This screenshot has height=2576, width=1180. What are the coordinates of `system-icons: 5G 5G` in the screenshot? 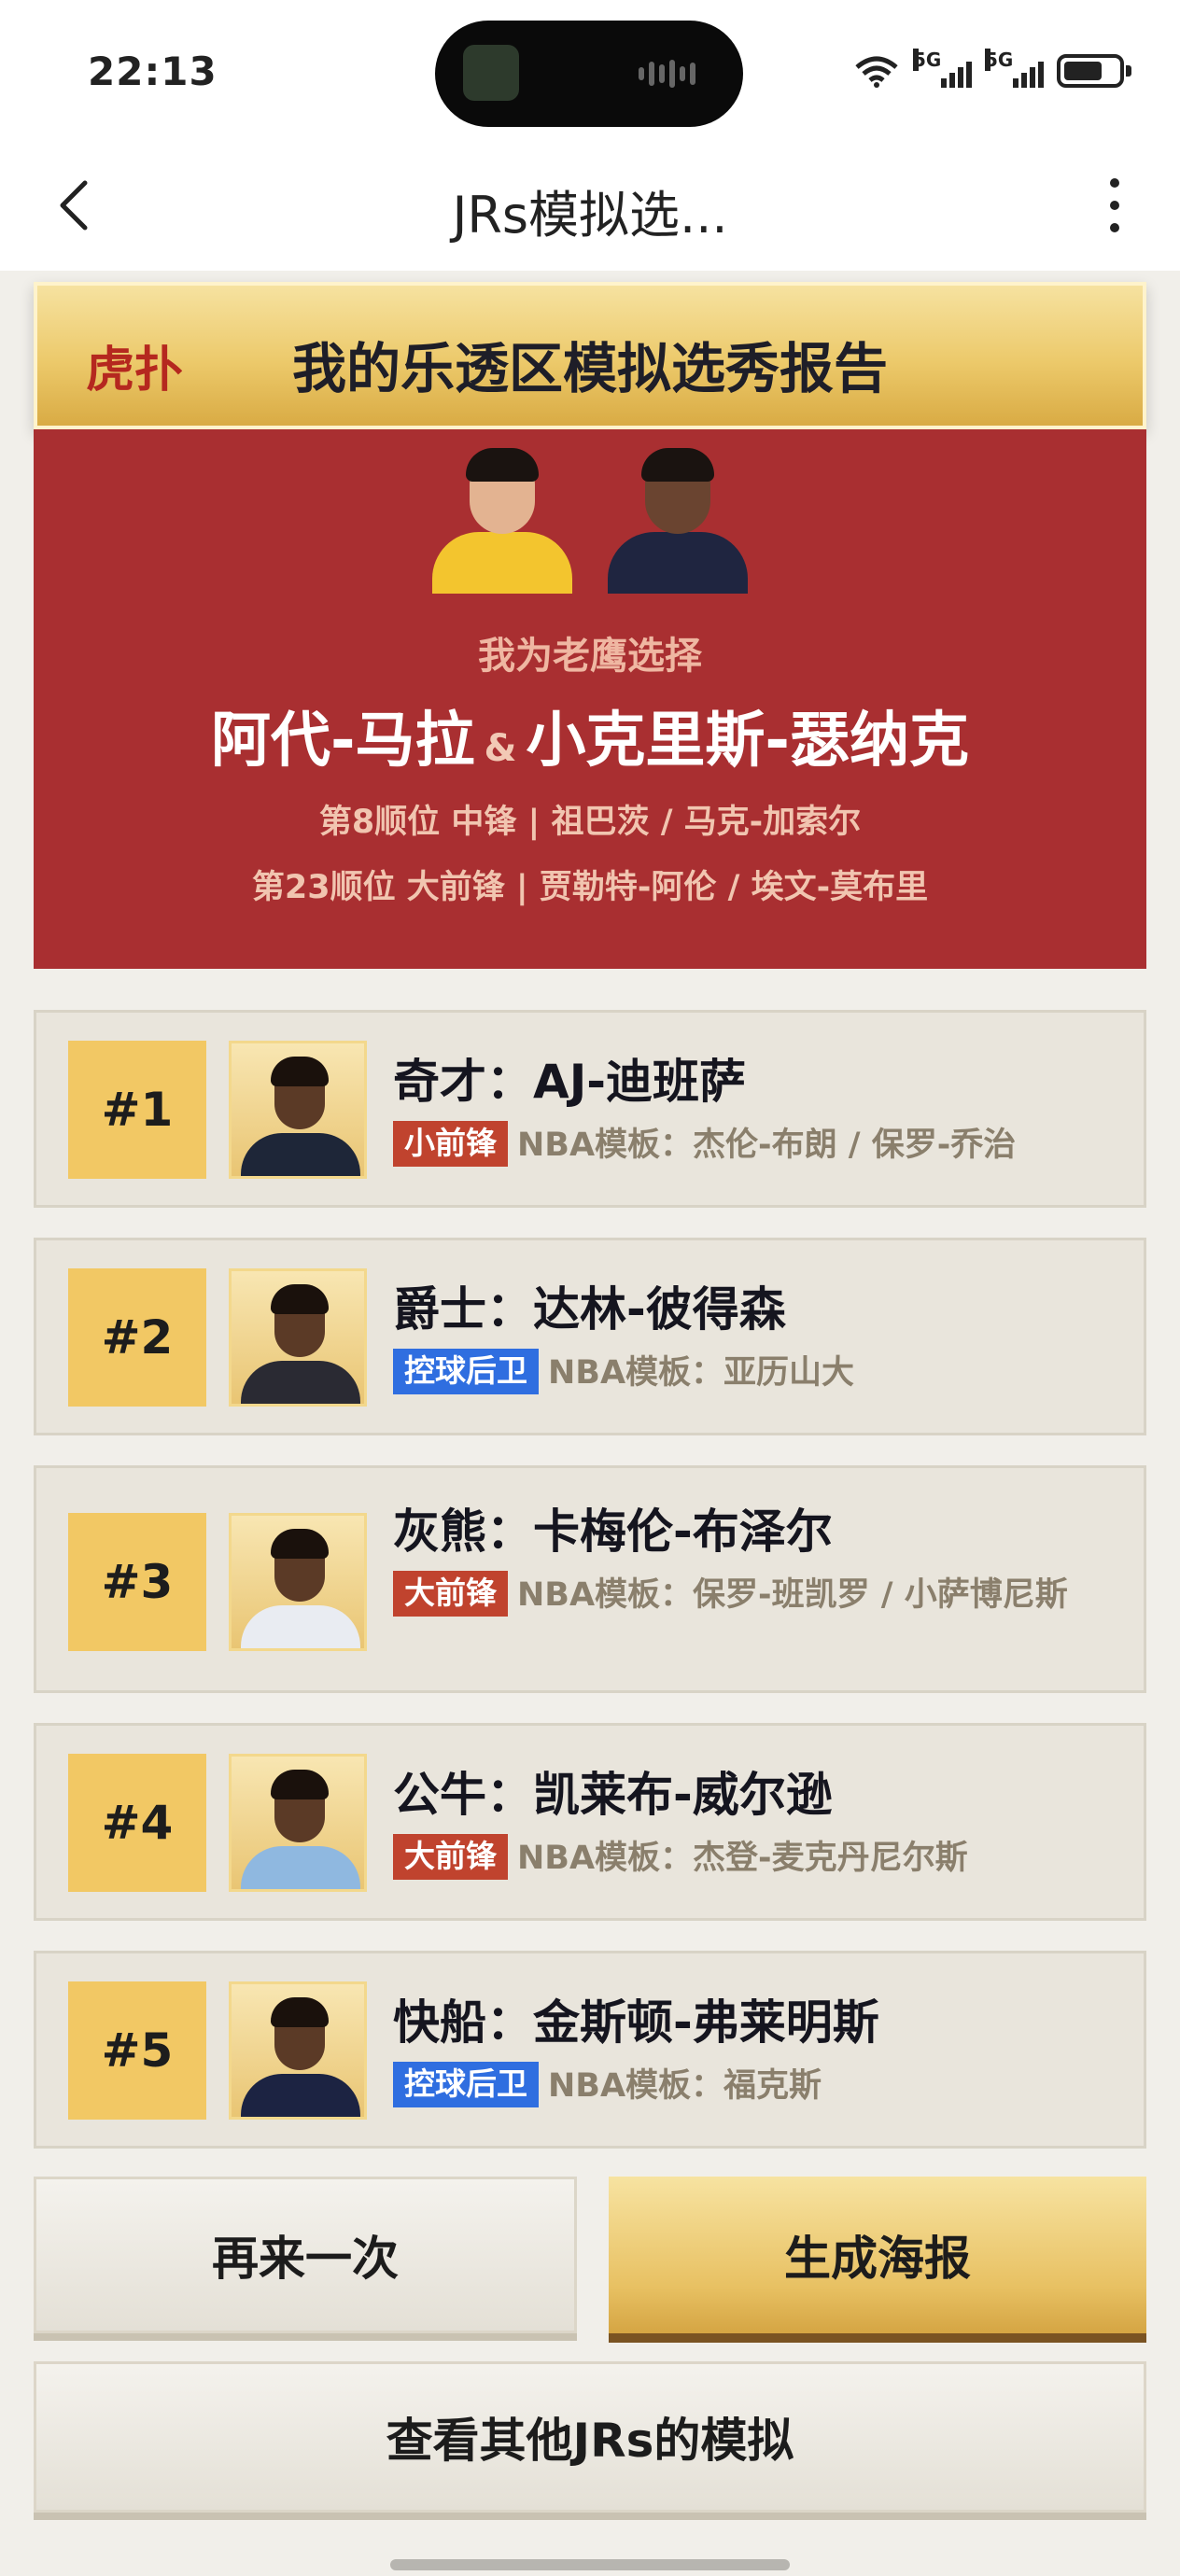 It's located at (992, 71).